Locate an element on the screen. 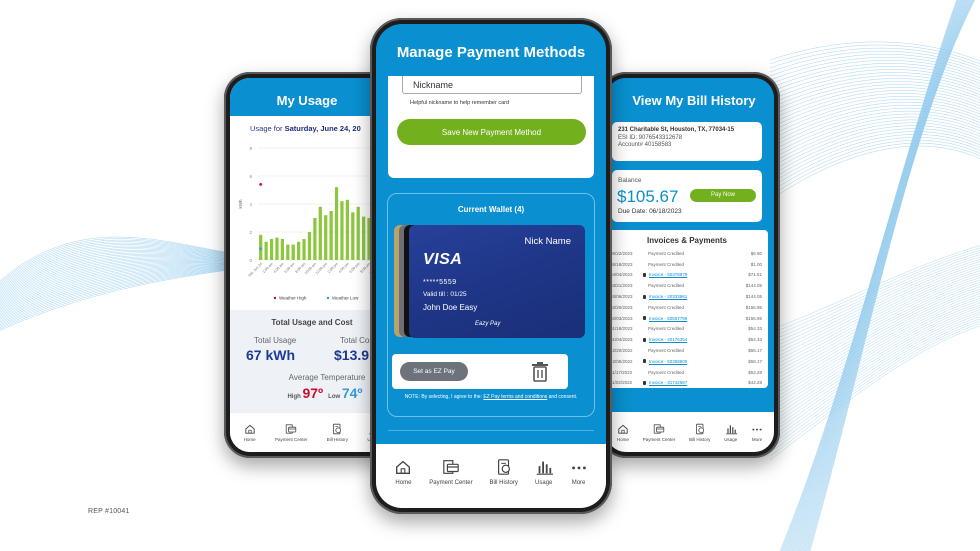  invoice-link: Invoice - 20333661 is located at coordinates (668, 296).